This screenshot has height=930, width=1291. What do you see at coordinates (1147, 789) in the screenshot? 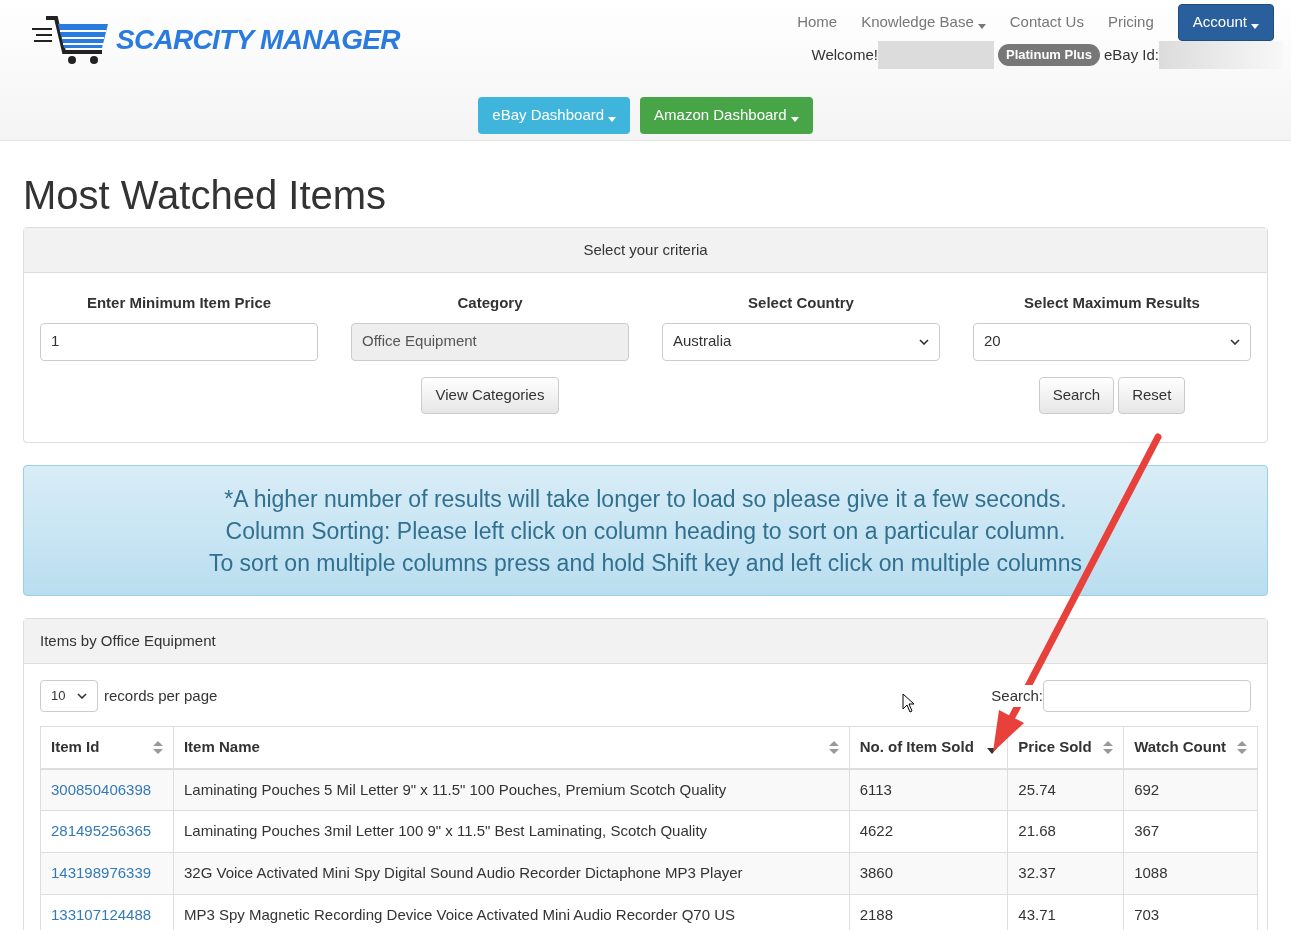
I see `table-cell: 692` at bounding box center [1147, 789].